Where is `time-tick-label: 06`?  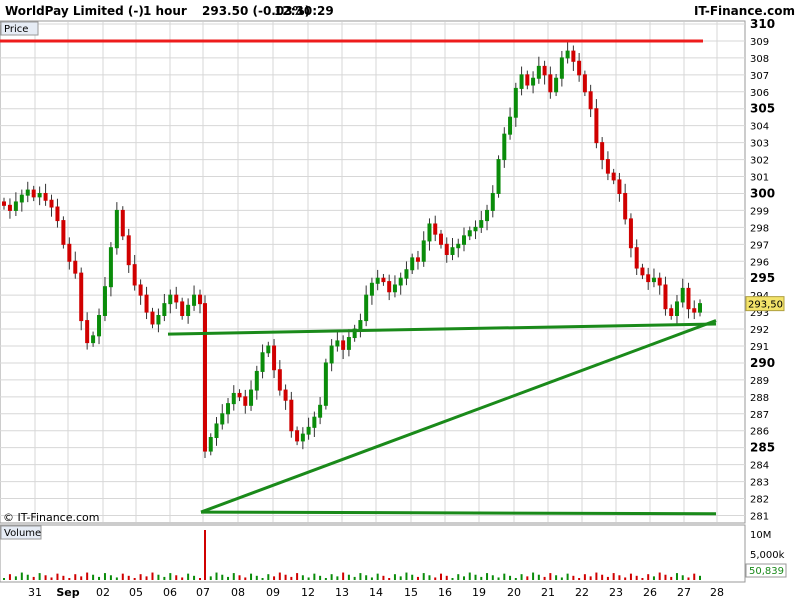 time-tick-label: 06 is located at coordinates (170, 592).